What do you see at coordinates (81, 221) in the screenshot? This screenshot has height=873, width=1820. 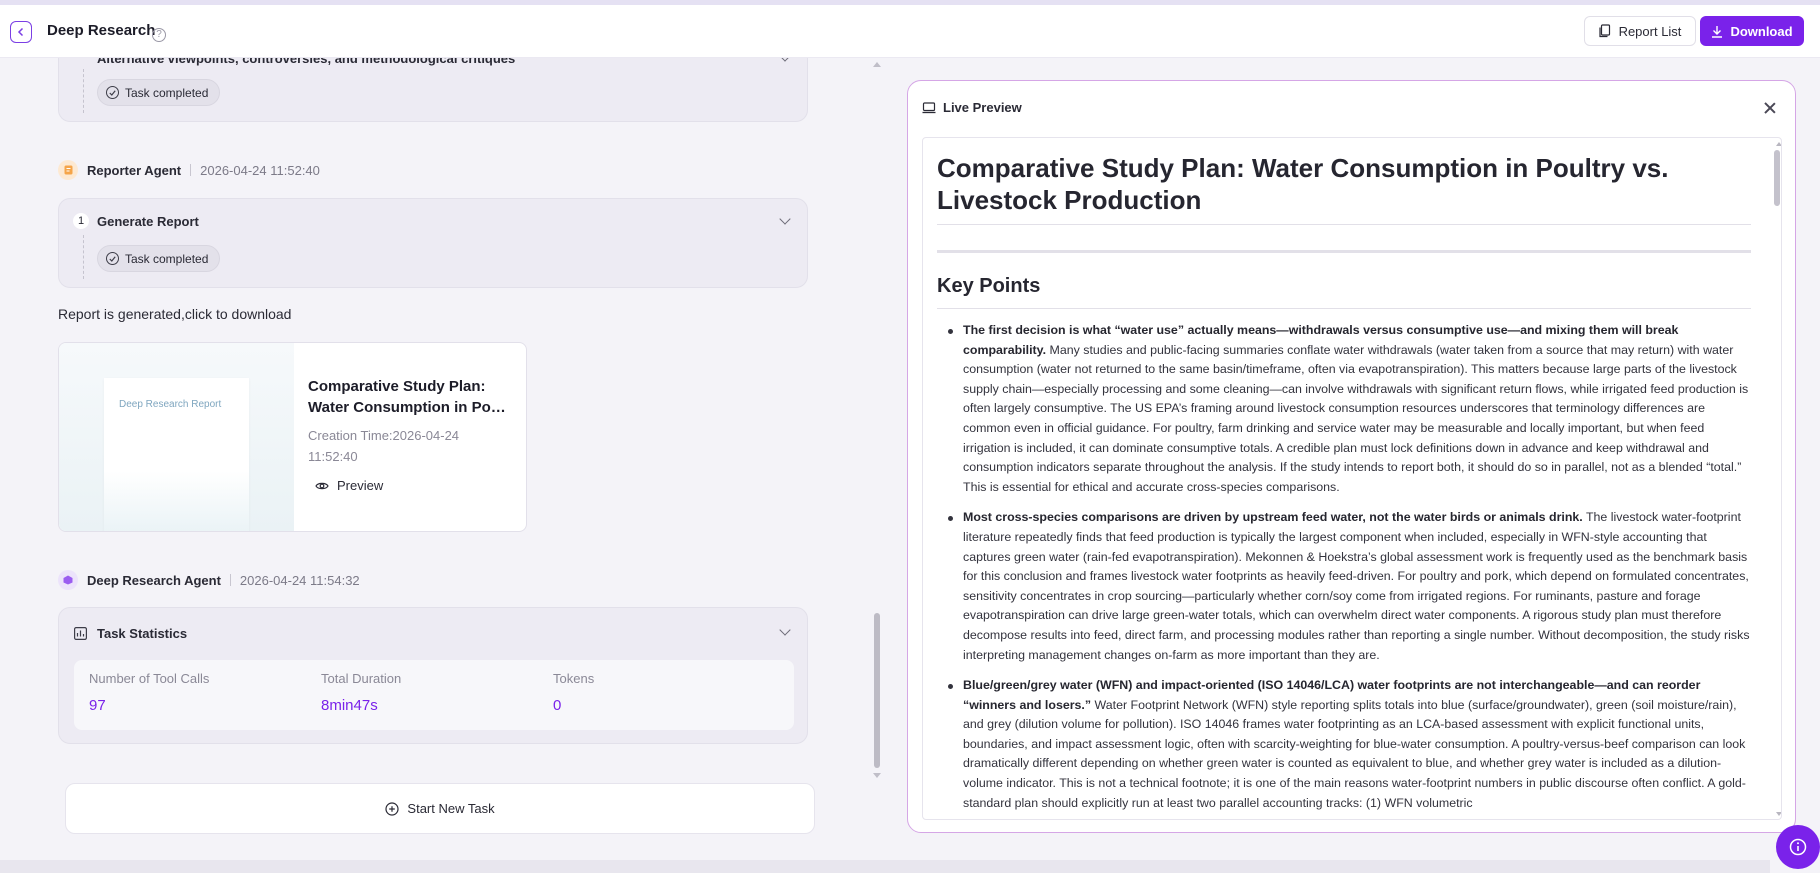 I see `step-number: 1` at bounding box center [81, 221].